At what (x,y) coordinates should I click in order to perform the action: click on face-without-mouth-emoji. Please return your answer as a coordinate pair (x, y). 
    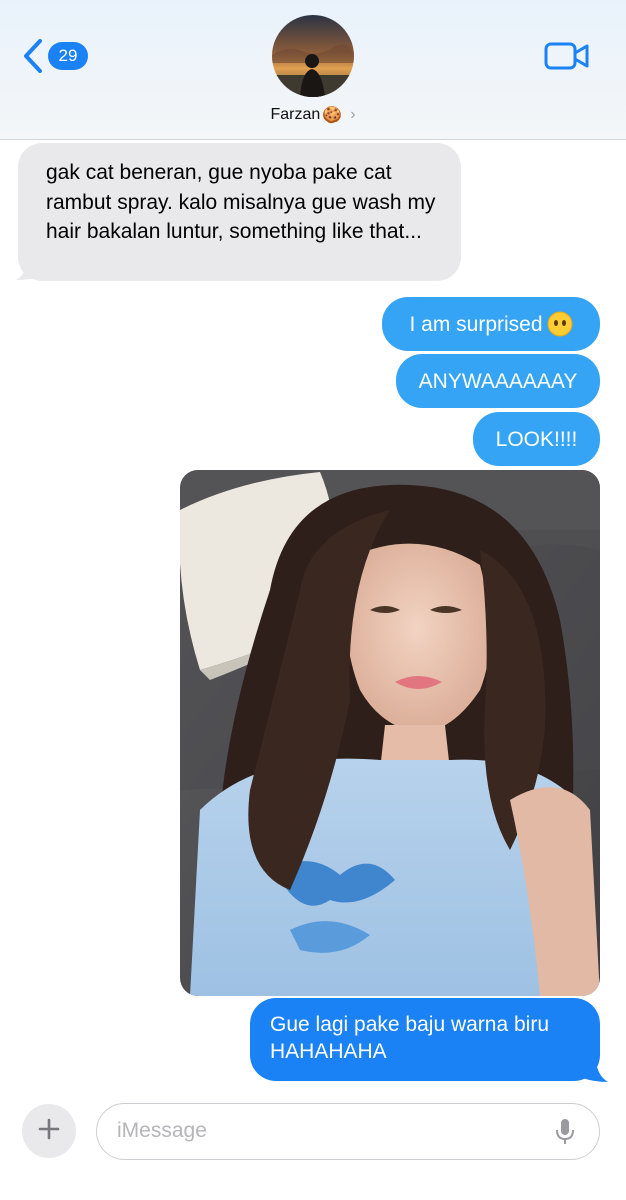
    Looking at the image, I should click on (560, 324).